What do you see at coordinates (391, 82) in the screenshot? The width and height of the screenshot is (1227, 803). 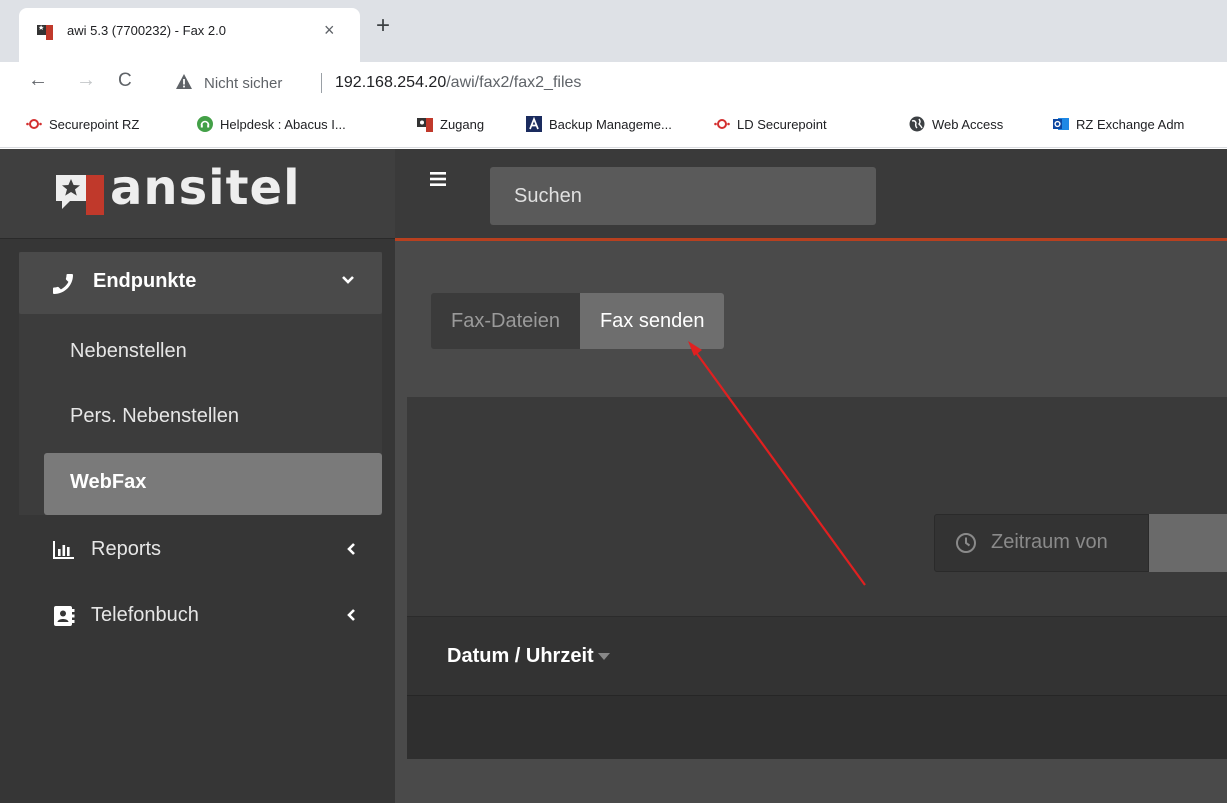 I see `url-host: 192.168.254.20` at bounding box center [391, 82].